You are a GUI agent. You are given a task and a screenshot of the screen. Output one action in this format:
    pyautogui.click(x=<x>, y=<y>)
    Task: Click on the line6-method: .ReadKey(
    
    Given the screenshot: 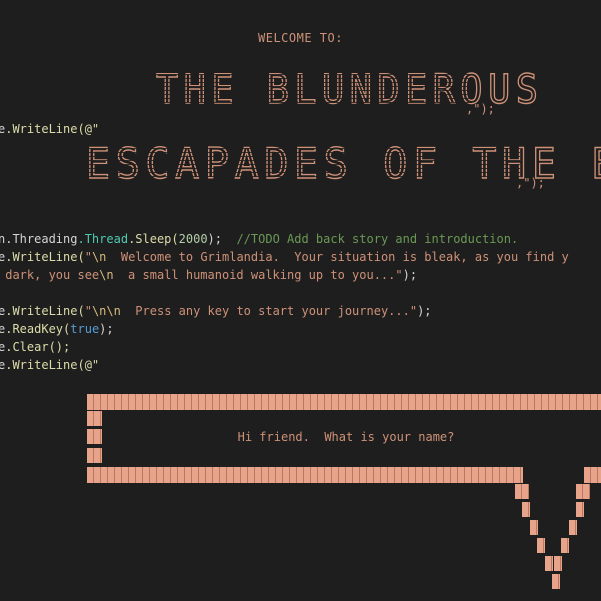 What is the action you would take?
    pyautogui.click(x=38, y=329)
    